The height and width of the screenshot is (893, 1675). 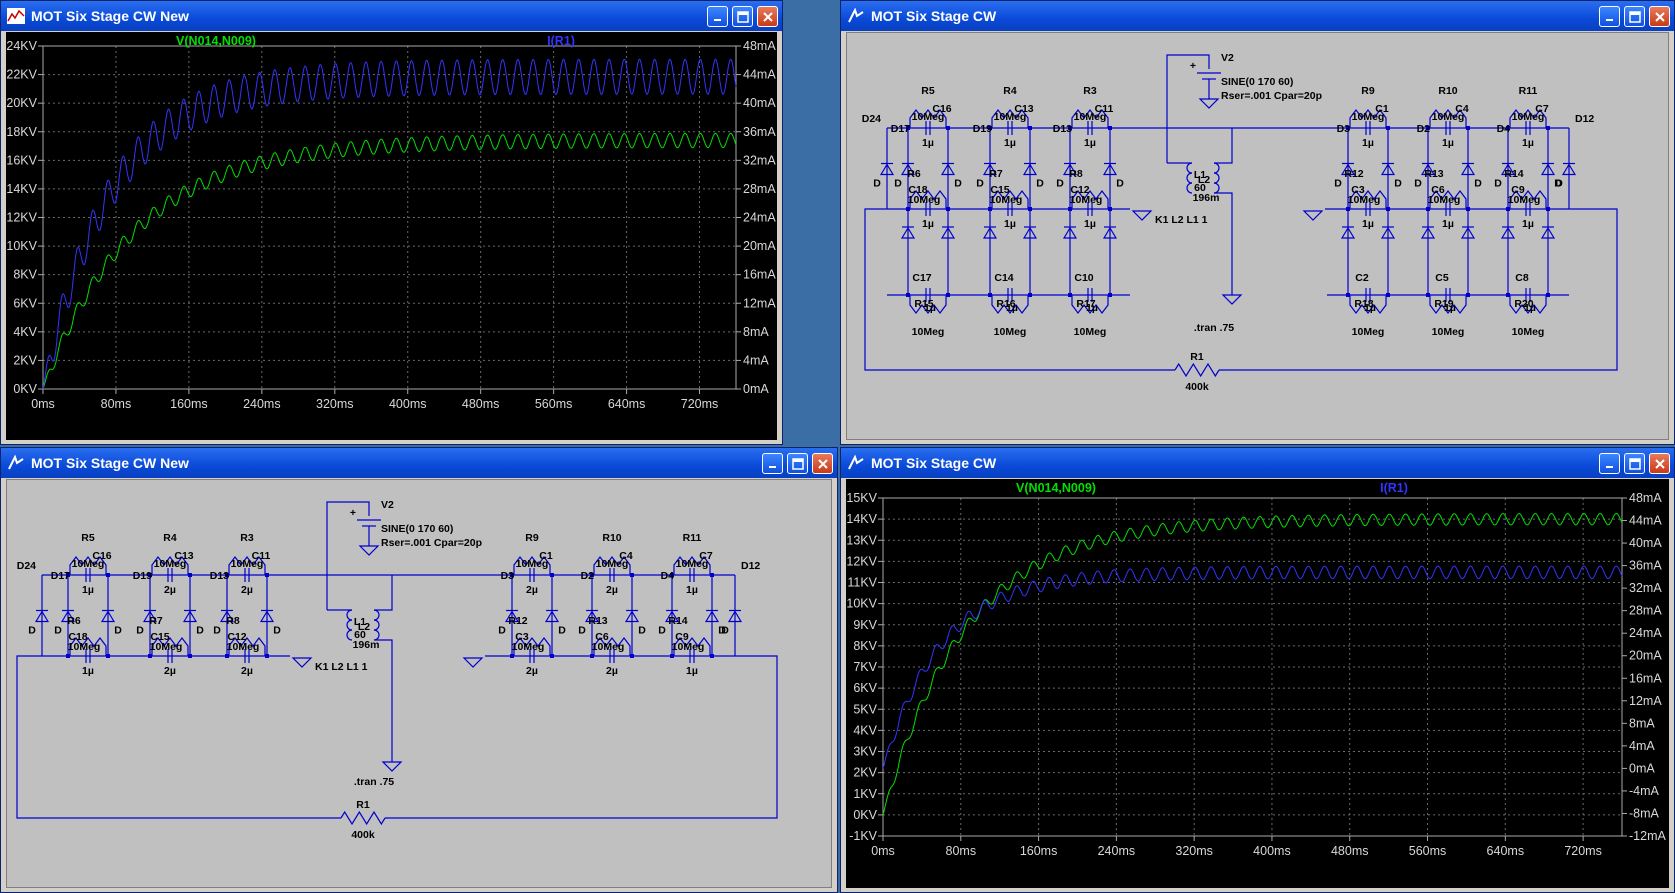 I want to click on y-left-tick-label: 10KV, so click(x=861, y=604).